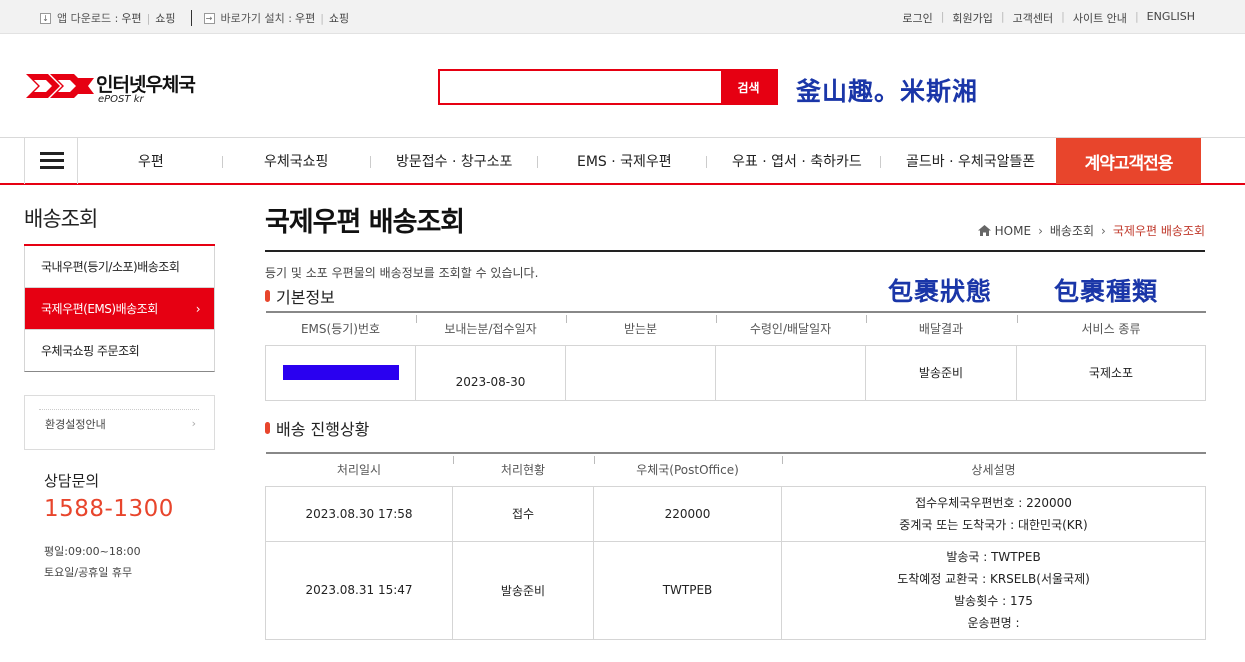 This screenshot has width=1245, height=662. What do you see at coordinates (523, 590) in the screenshot?
I see `status-cell: 발송준비` at bounding box center [523, 590].